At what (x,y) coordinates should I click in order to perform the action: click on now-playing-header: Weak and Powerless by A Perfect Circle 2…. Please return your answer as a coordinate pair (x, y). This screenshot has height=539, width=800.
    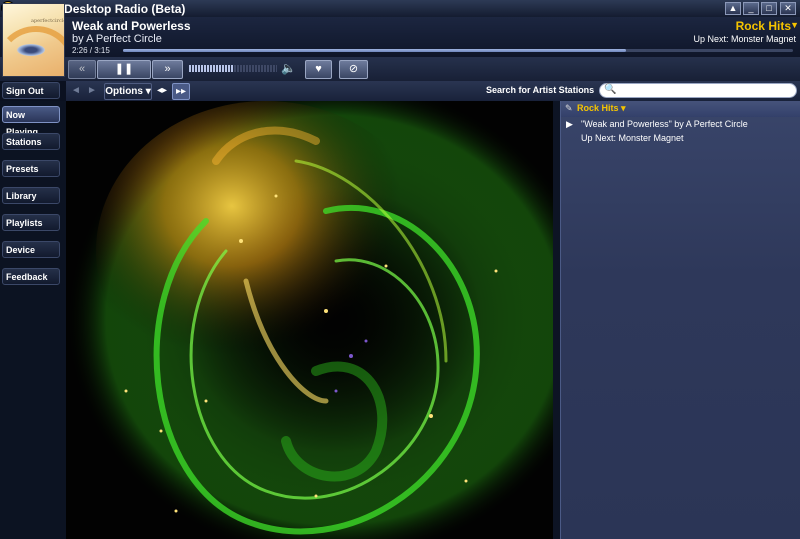
    Looking at the image, I should click on (400, 37).